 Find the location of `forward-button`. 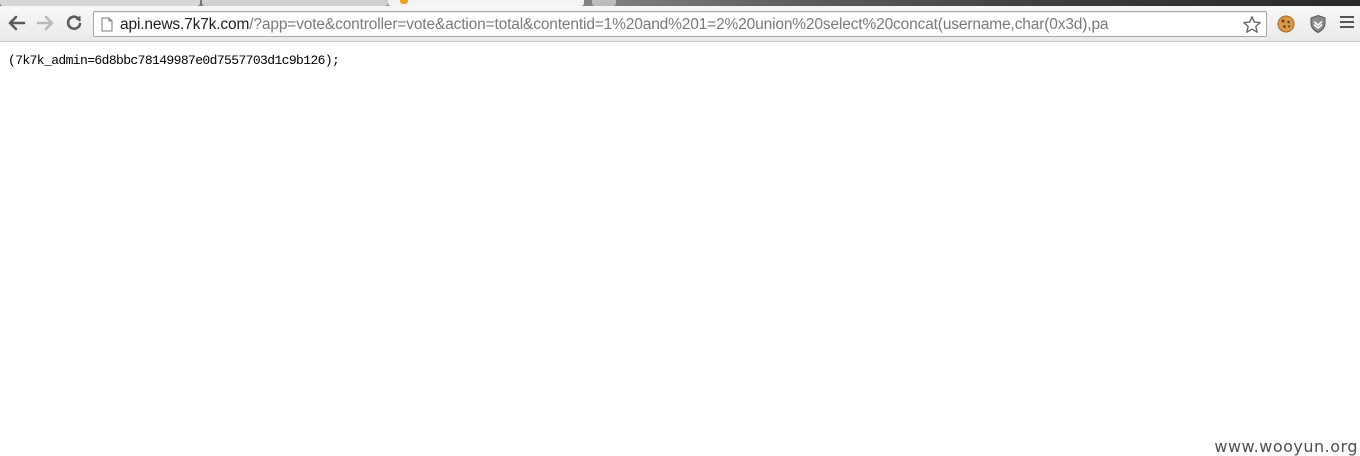

forward-button is located at coordinates (45, 23).